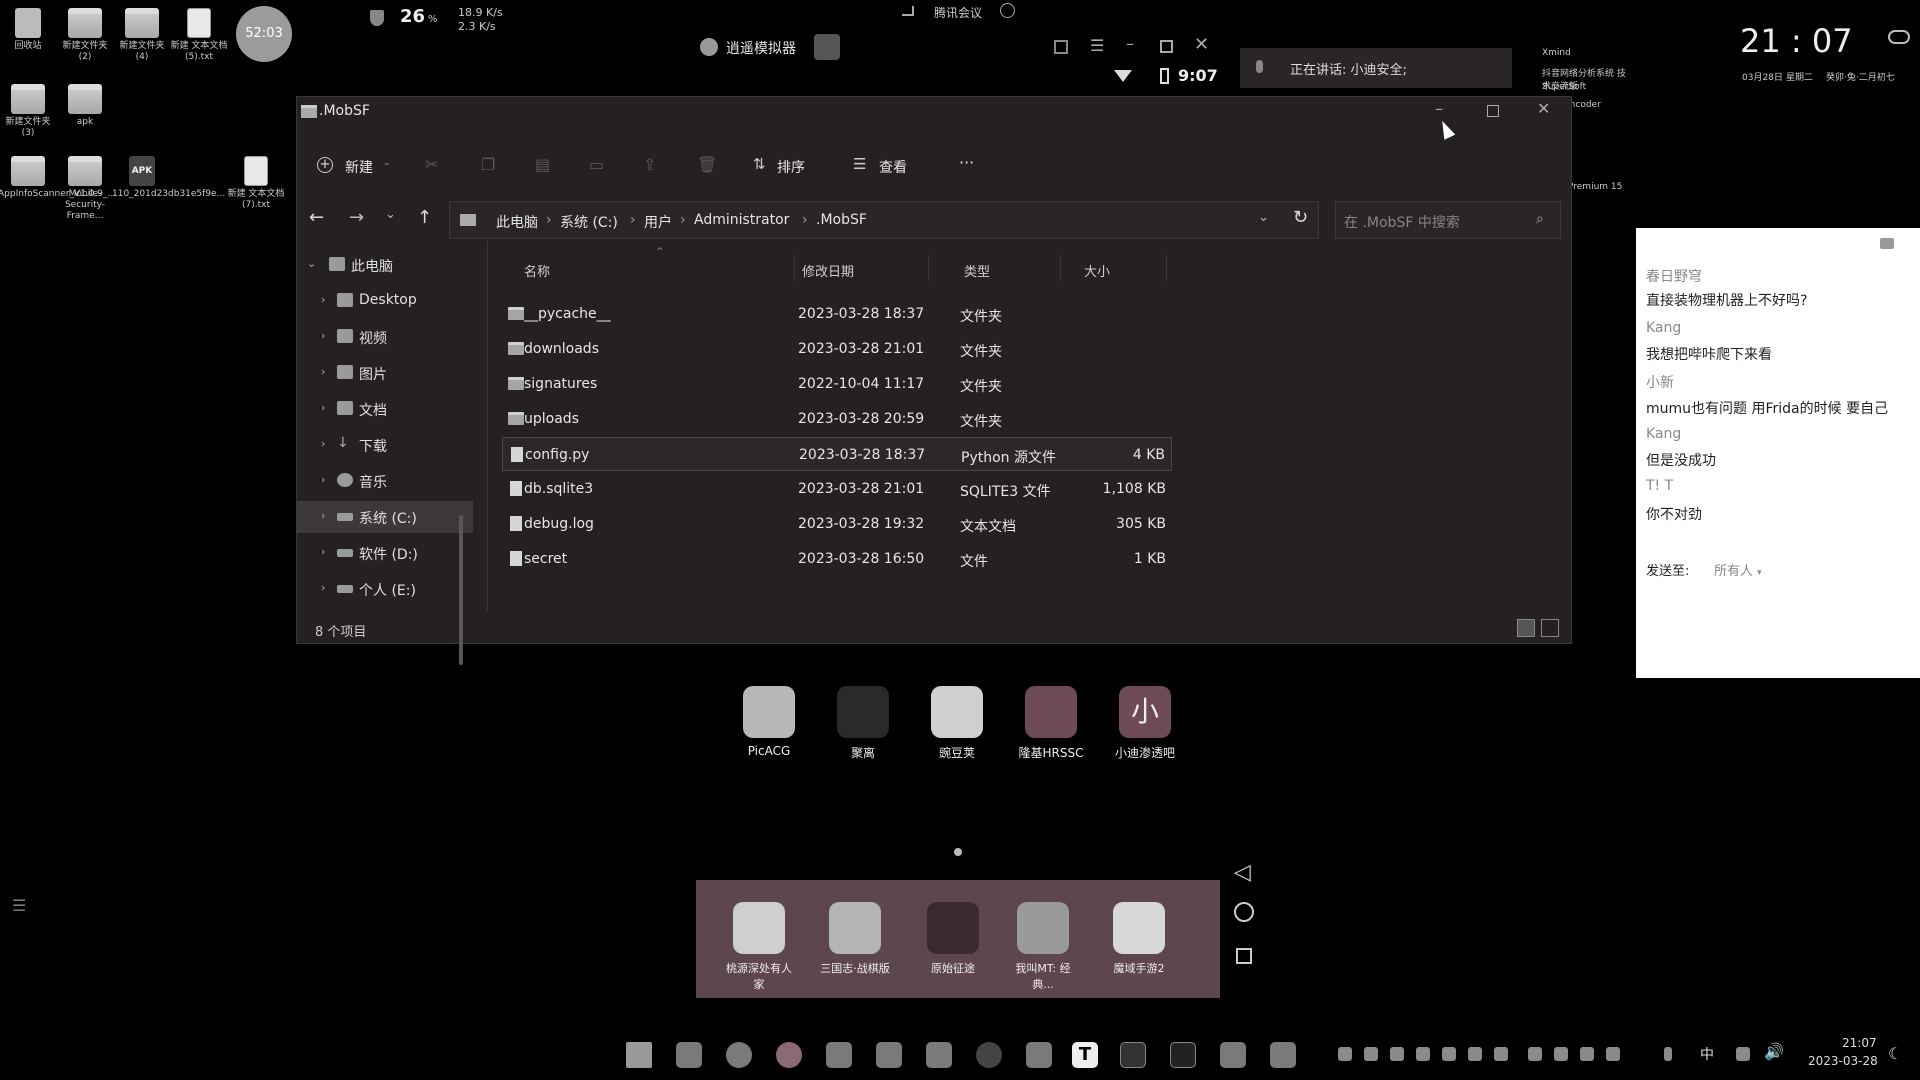 This screenshot has width=1920, height=1080. I want to click on dock-app: 桃源深处有人家, so click(759, 947).